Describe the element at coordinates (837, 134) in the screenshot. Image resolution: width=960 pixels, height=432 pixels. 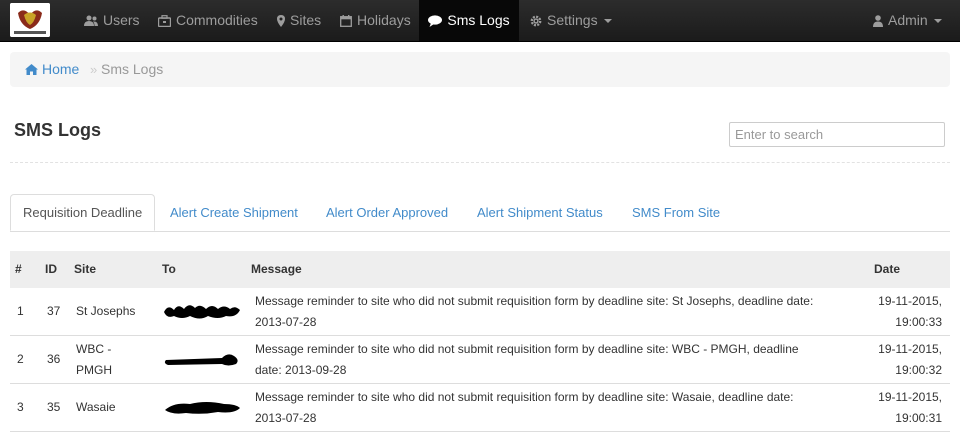
I see `search-input` at that location.